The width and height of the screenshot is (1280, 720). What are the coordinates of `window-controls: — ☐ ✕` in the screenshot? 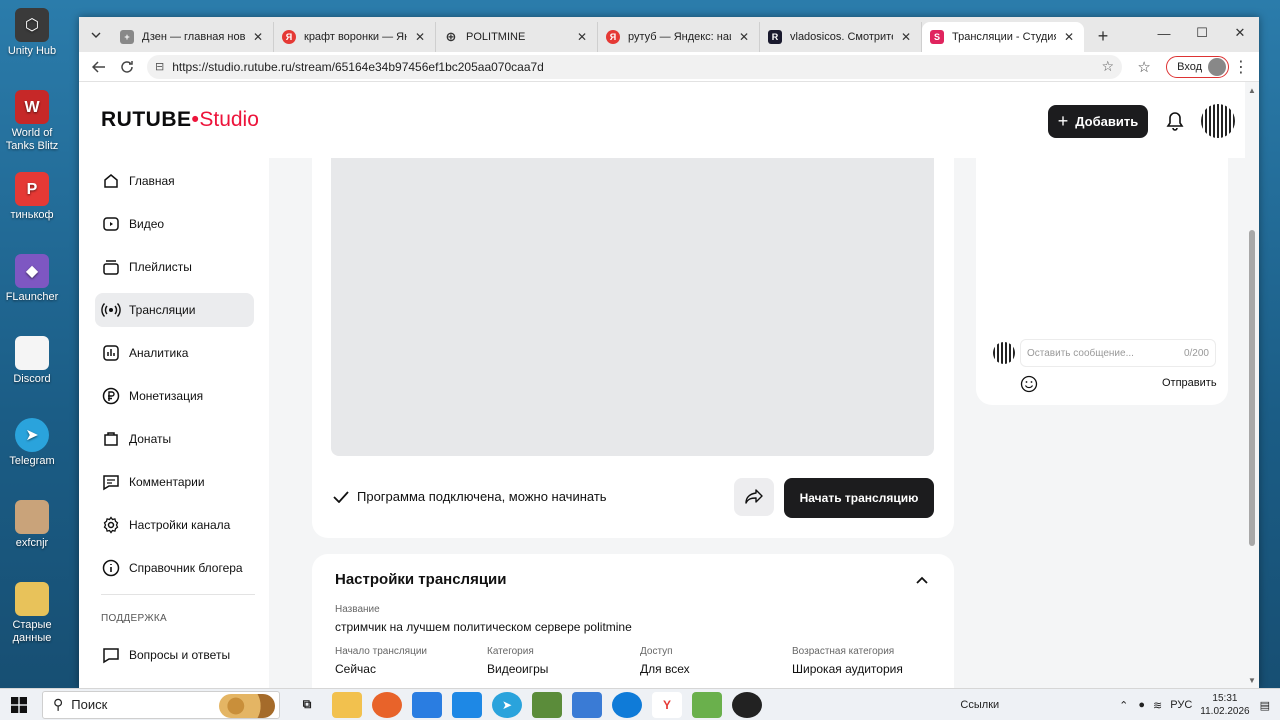 It's located at (1202, 33).